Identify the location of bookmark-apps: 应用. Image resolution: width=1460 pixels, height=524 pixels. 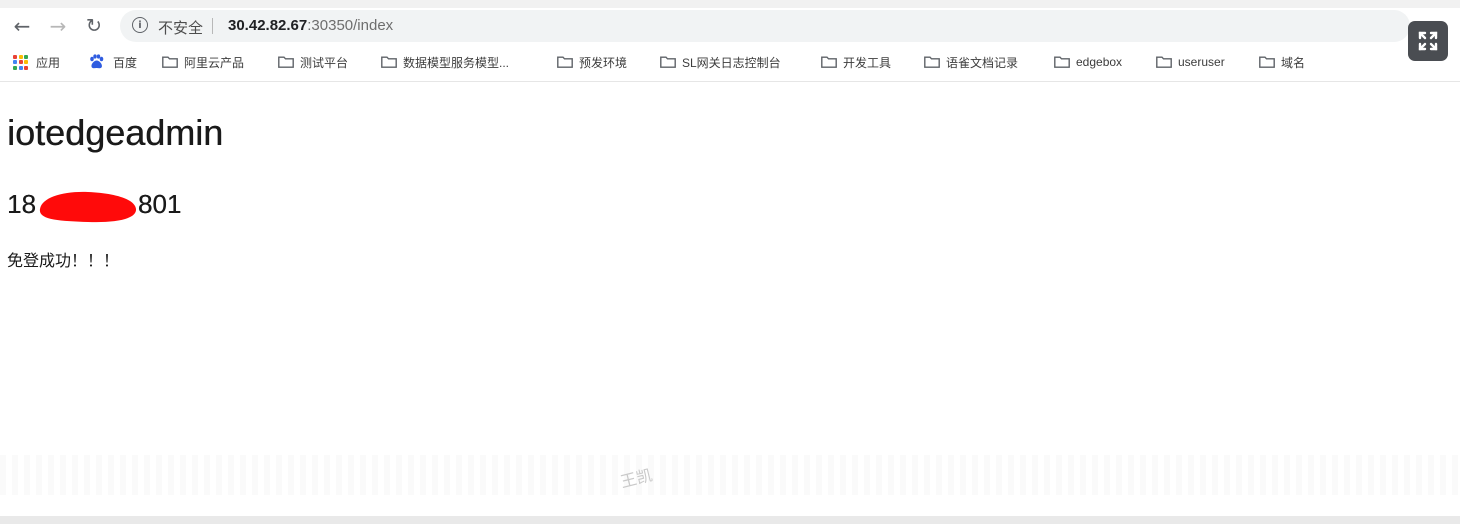
(36, 62).